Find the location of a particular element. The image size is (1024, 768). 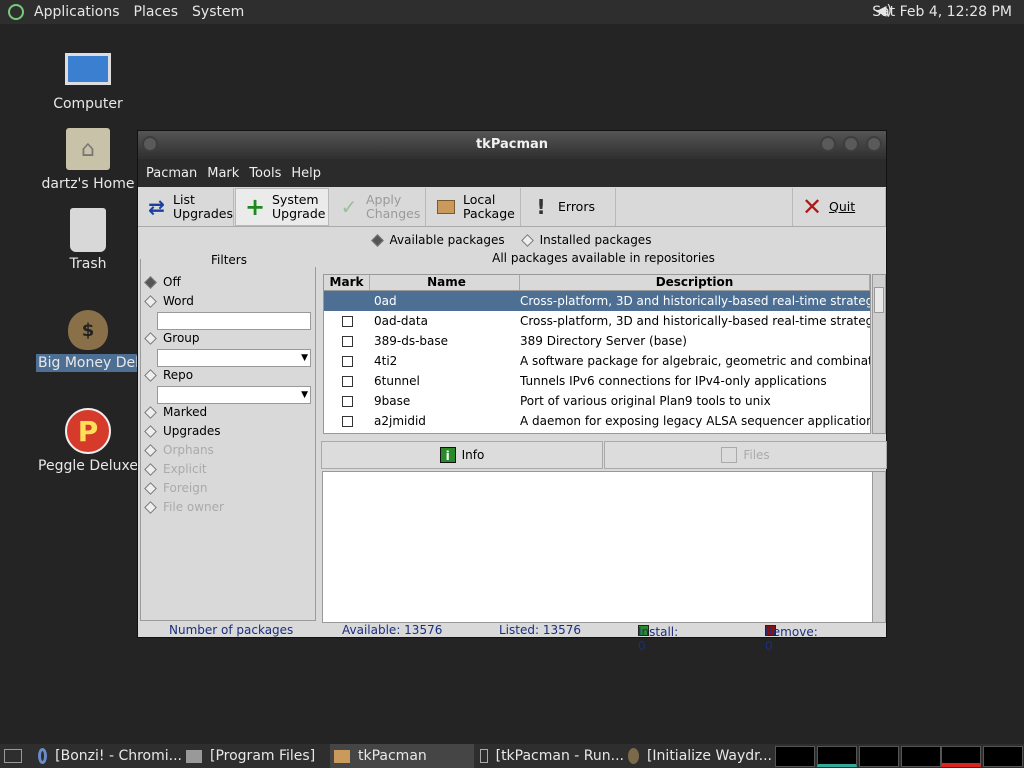

gnome-foot-icon is located at coordinates (16, 12).